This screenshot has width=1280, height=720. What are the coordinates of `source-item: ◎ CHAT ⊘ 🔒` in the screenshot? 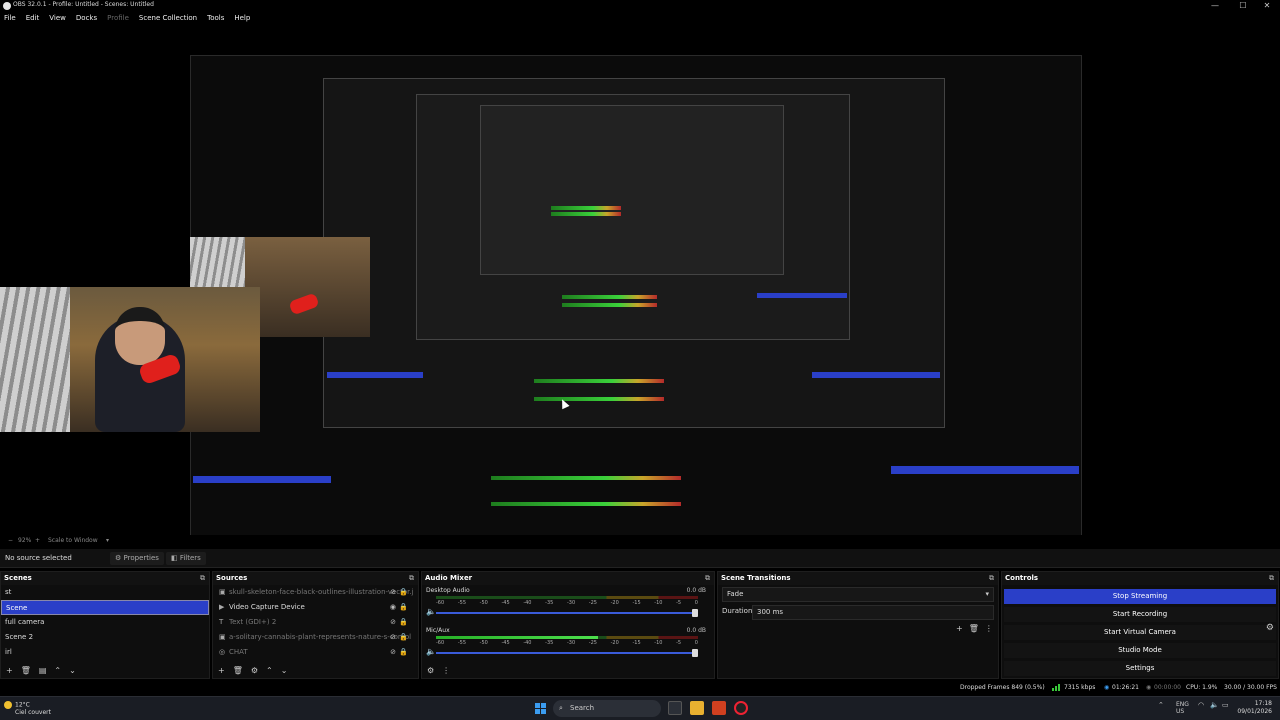 It's located at (315, 652).